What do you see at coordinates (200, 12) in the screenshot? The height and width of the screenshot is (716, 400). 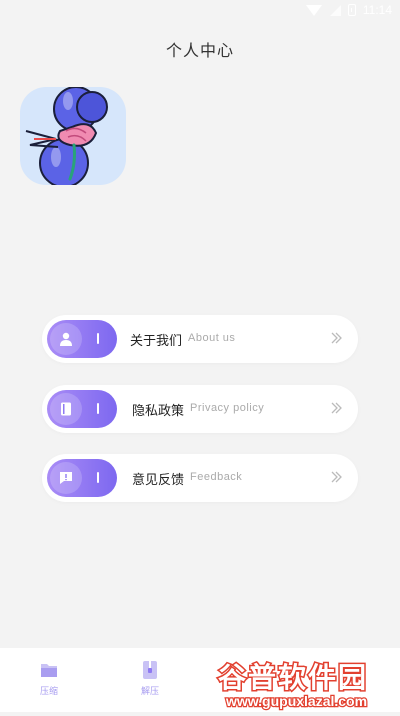 I see `status-bar: 11:14` at bounding box center [200, 12].